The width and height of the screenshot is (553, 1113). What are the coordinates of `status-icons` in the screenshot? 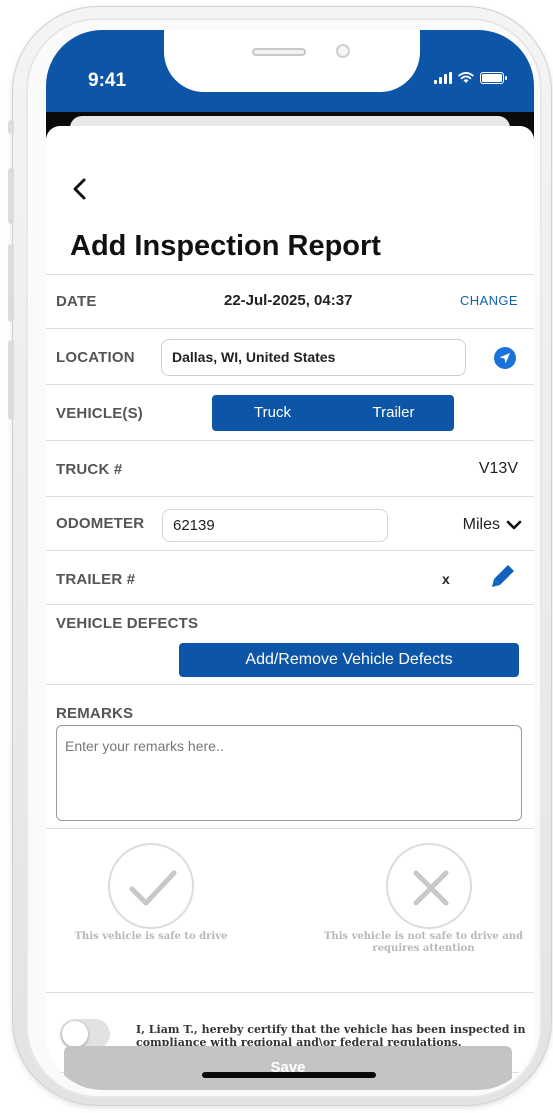 It's located at (470, 78).